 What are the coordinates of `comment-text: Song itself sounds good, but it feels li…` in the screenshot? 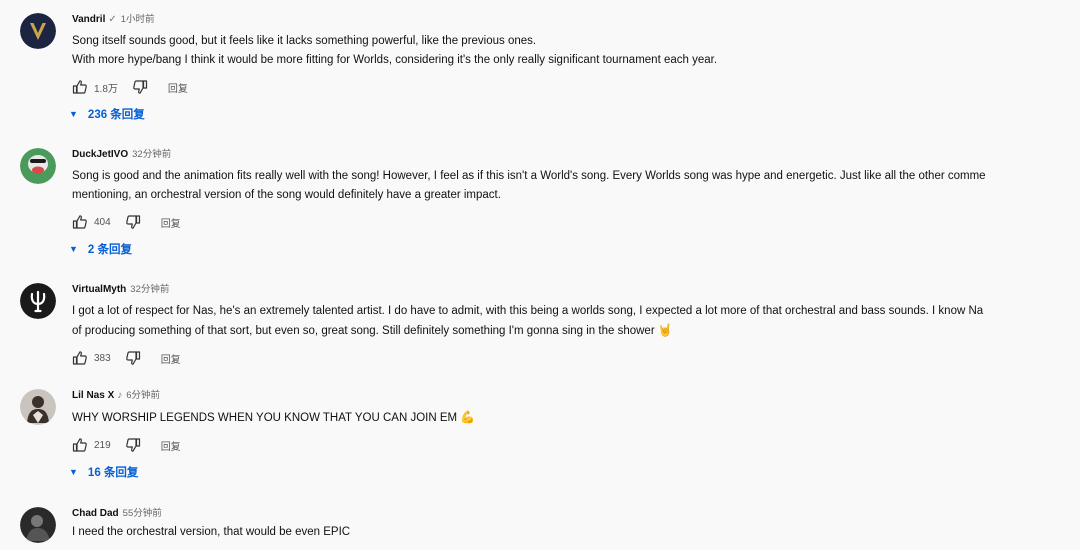 It's located at (576, 51).